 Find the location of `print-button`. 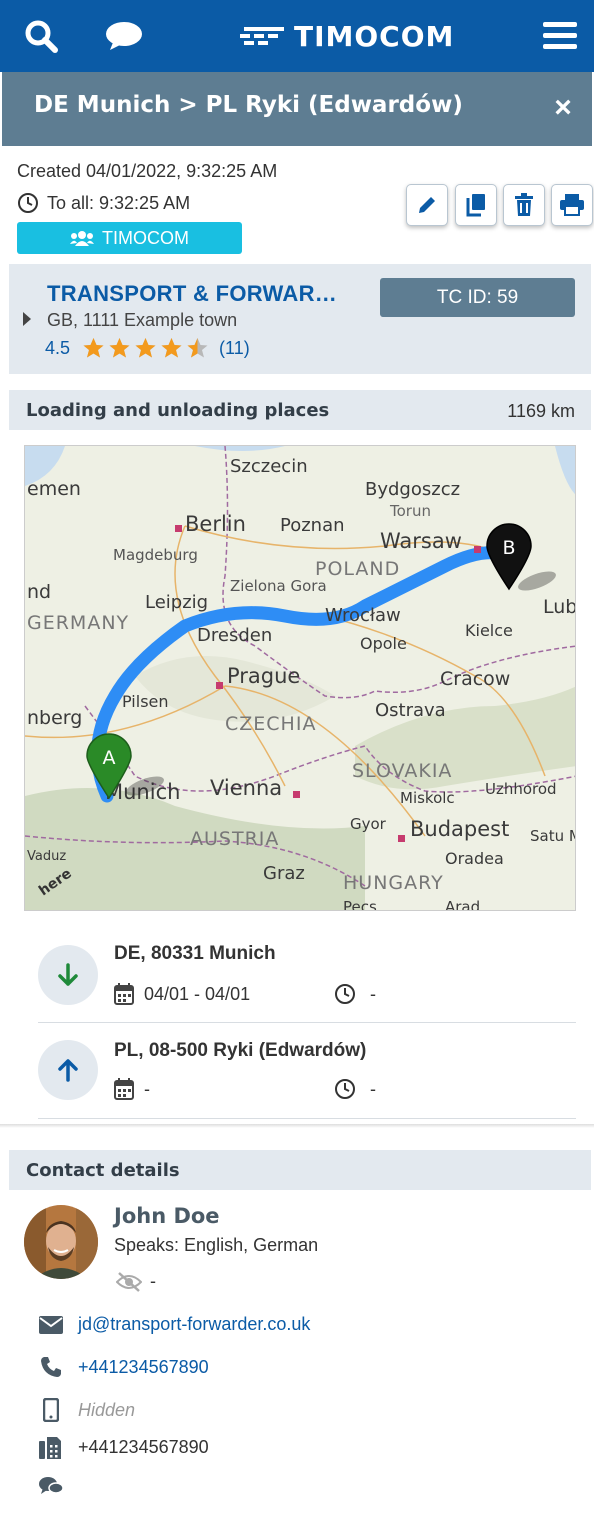

print-button is located at coordinates (572, 205).